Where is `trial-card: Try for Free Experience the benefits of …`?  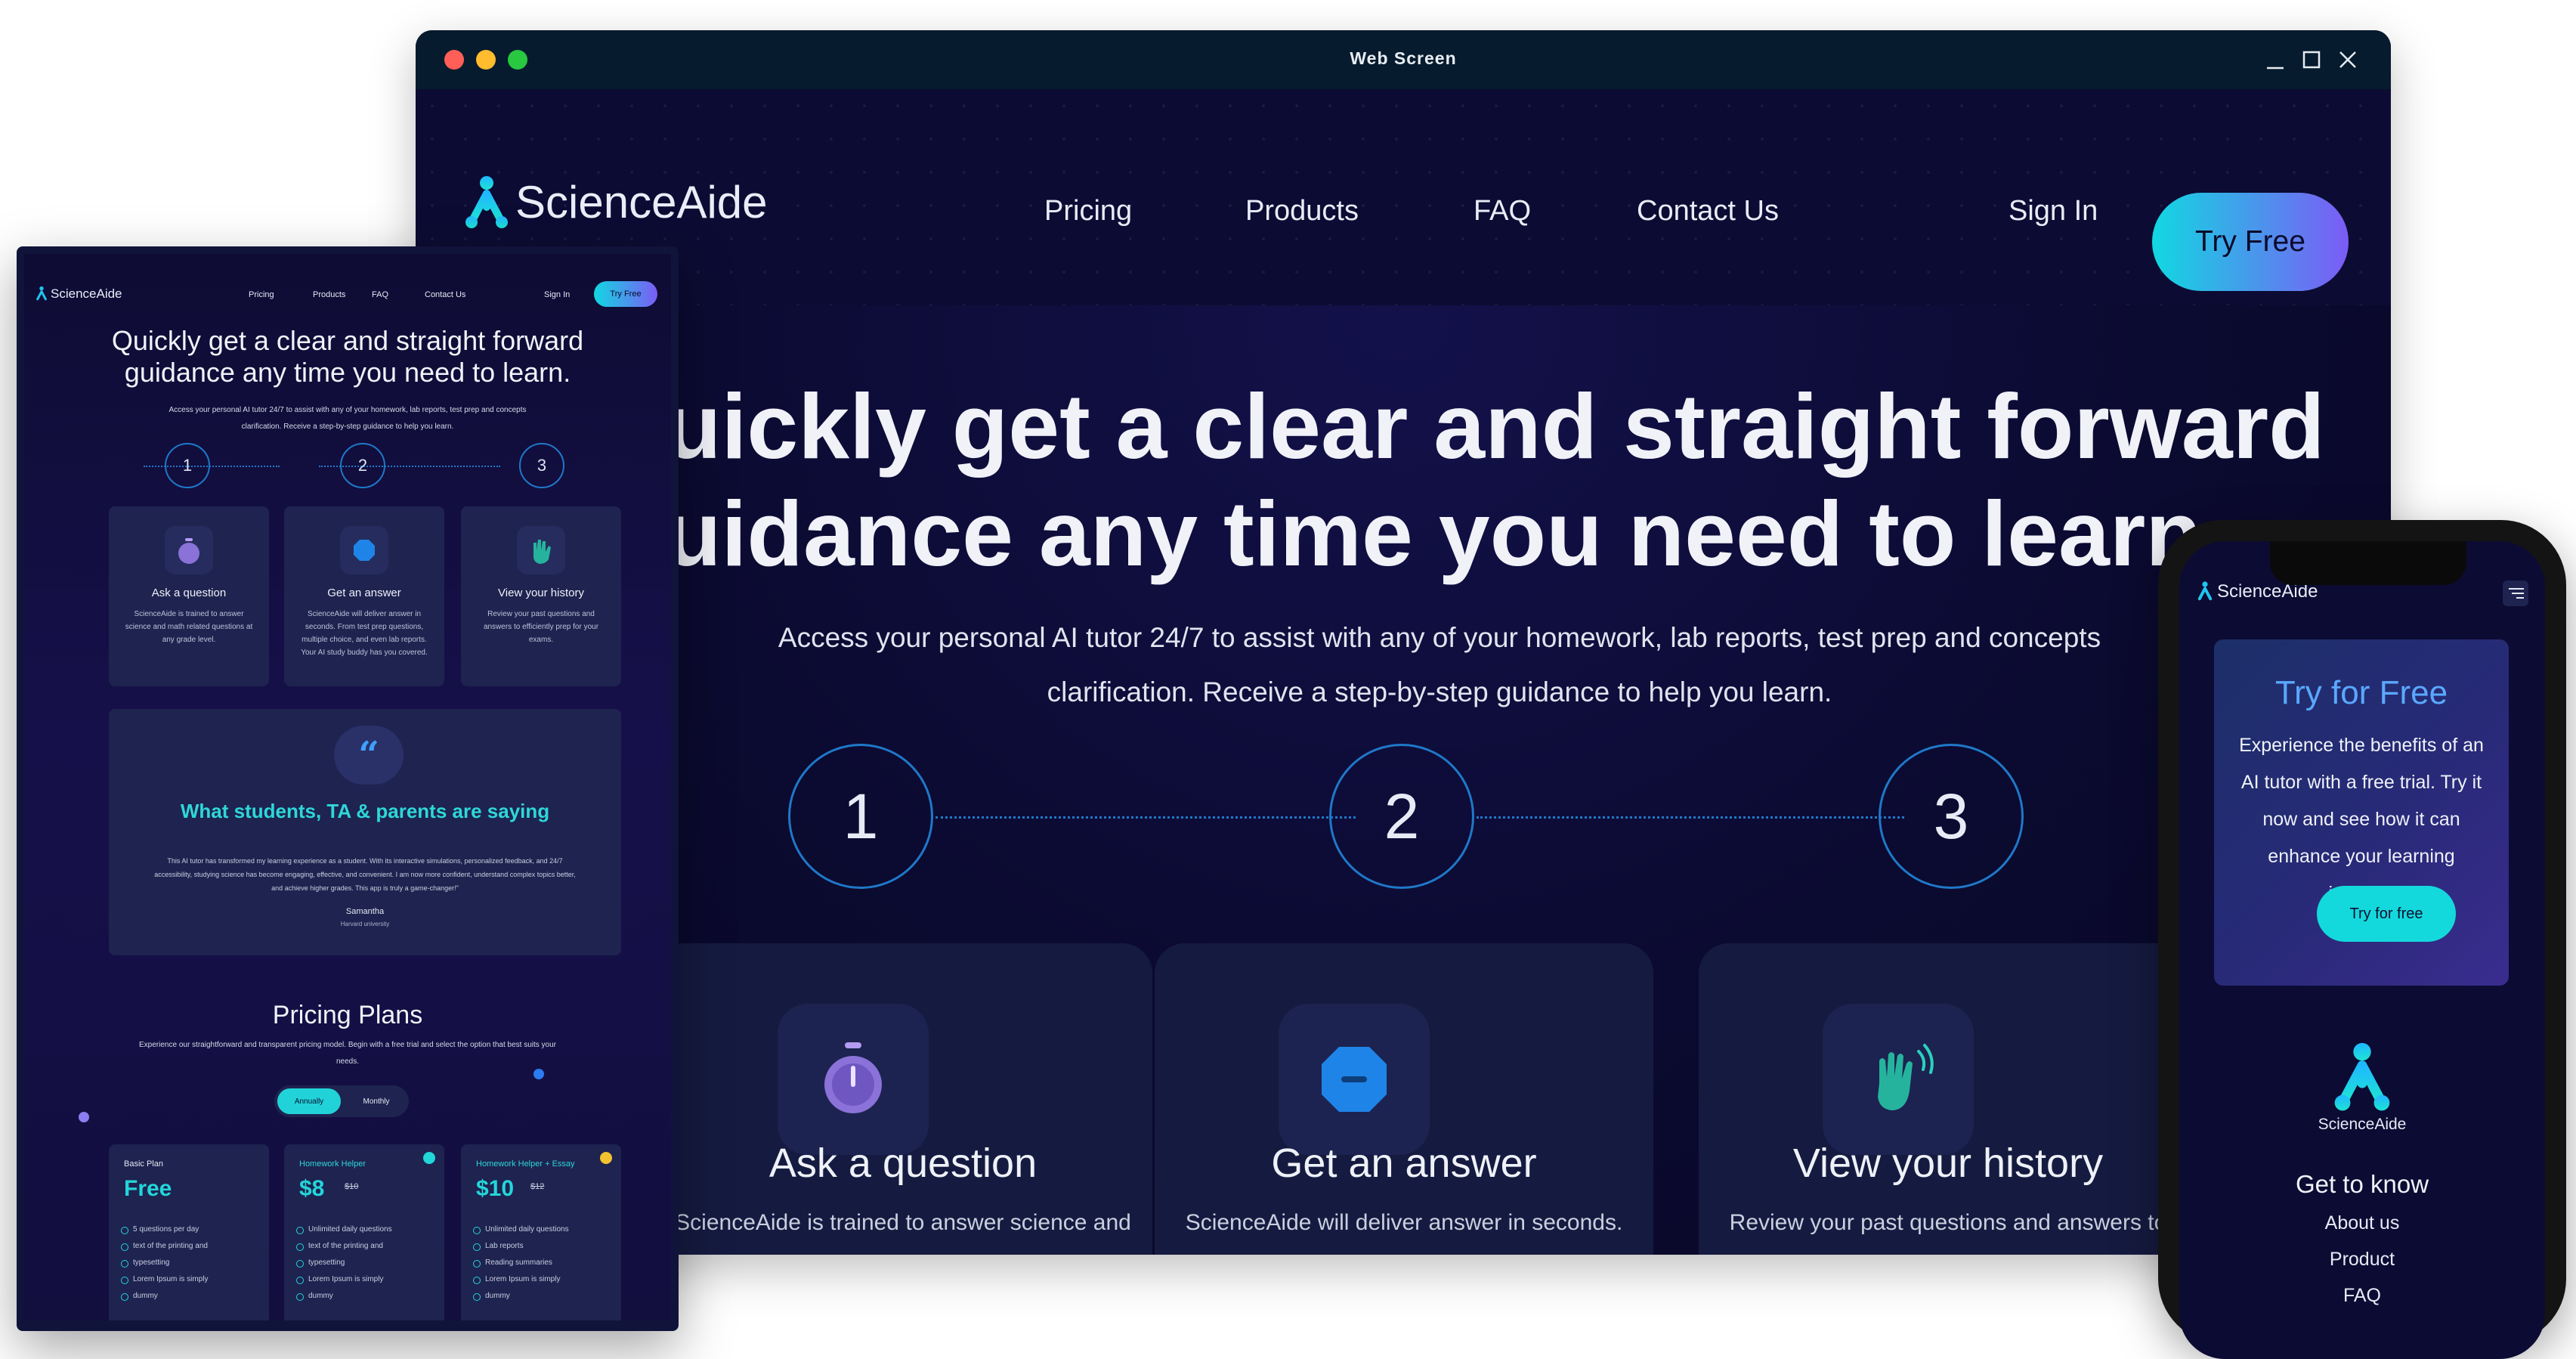
trial-card: Try for Free Experience the benefits of … is located at coordinates (2361, 812).